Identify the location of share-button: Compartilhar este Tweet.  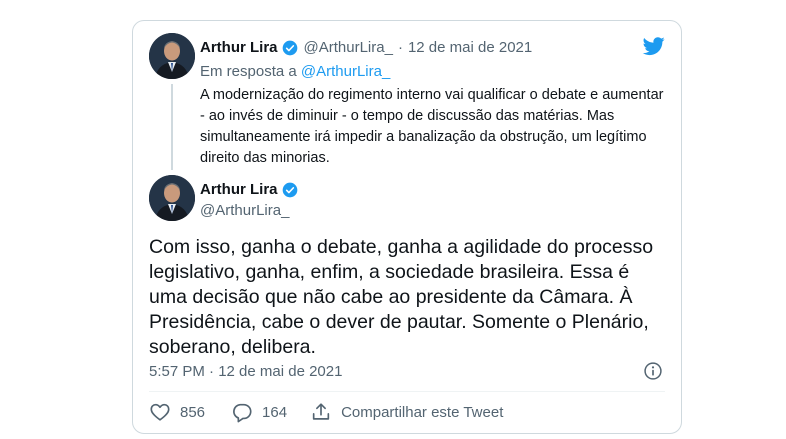
(406, 412).